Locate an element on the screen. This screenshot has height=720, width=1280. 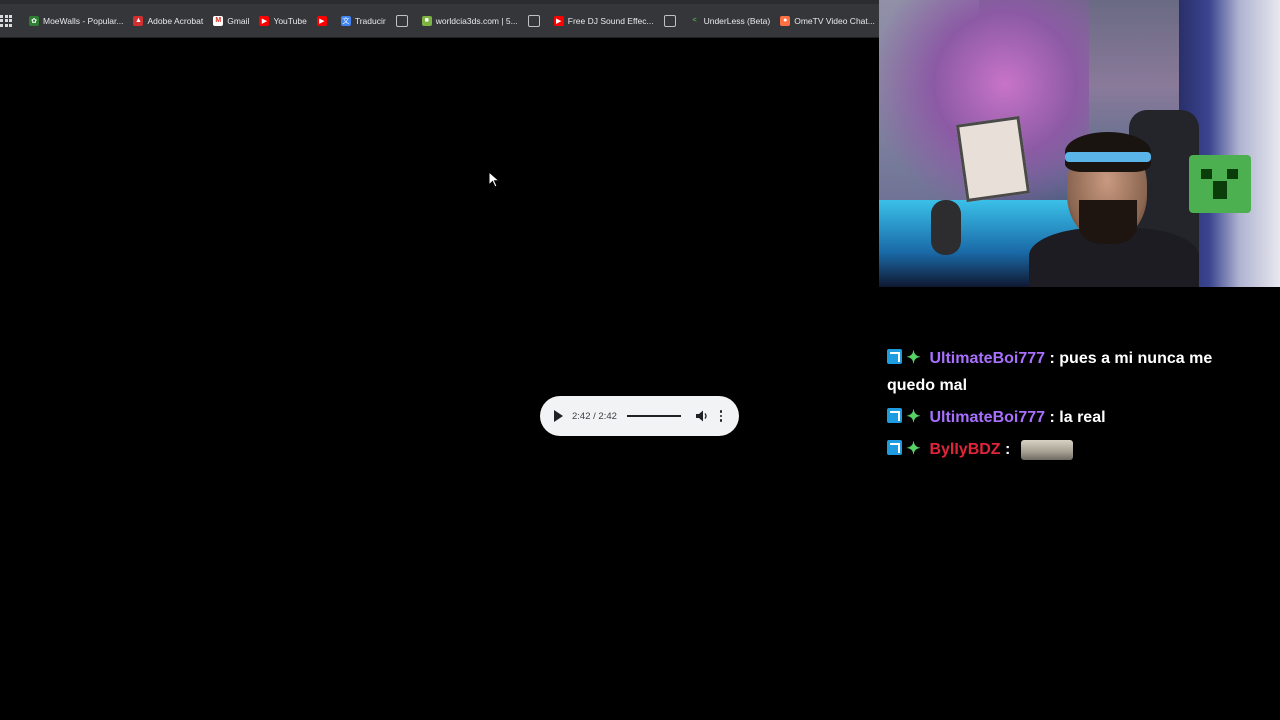
webcam-microphone is located at coordinates (946, 227).